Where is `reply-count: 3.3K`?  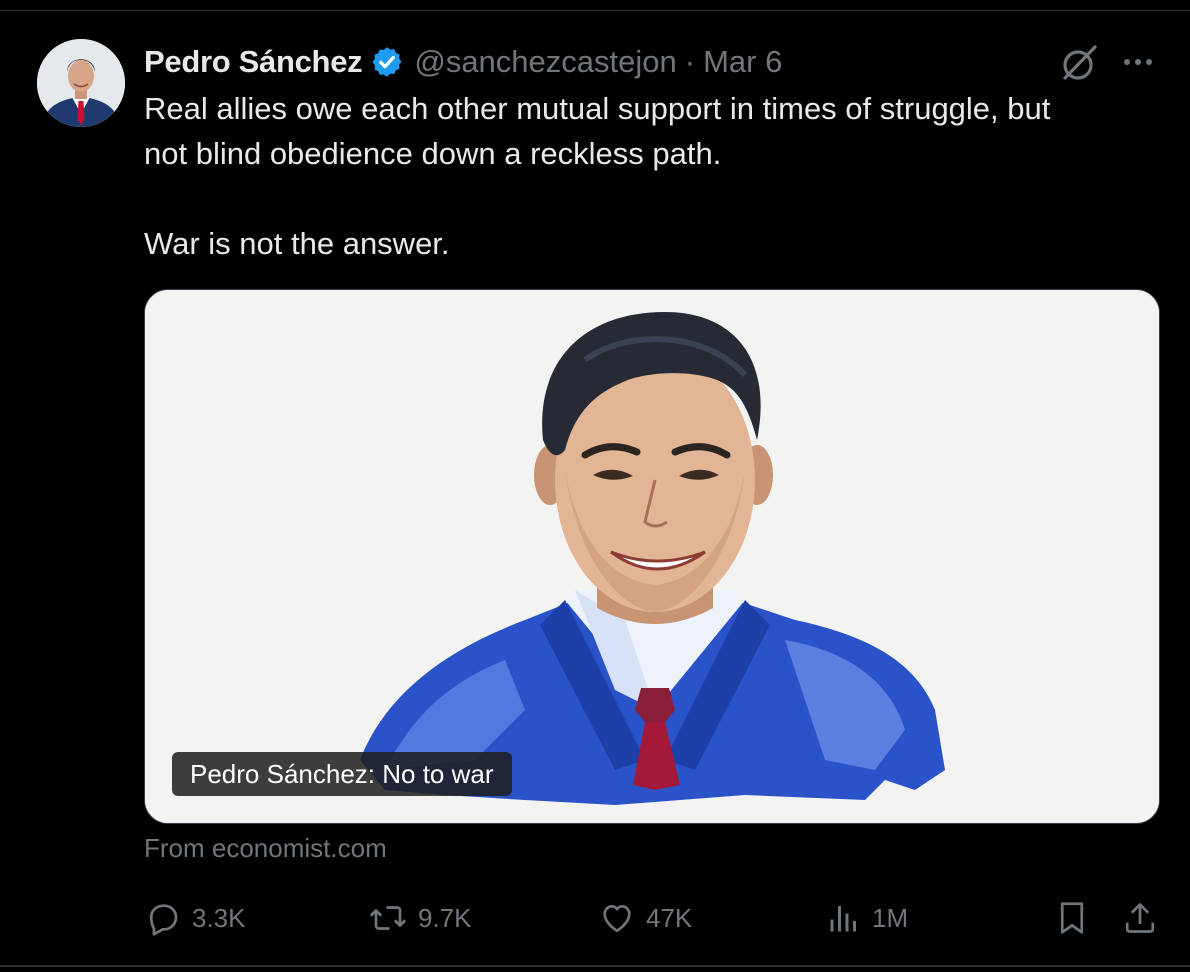 reply-count: 3.3K is located at coordinates (219, 917).